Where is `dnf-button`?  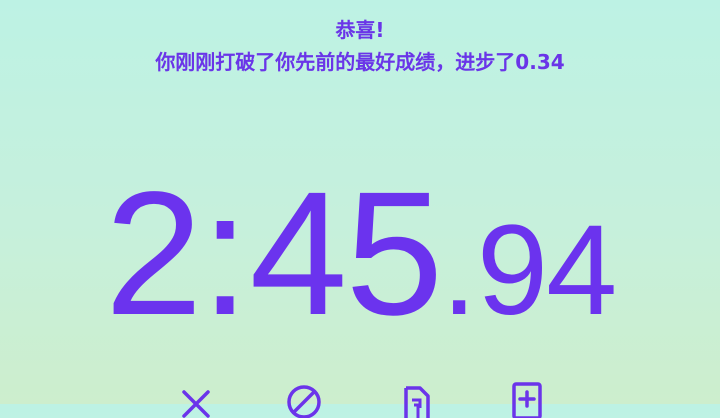 dnf-button is located at coordinates (304, 398).